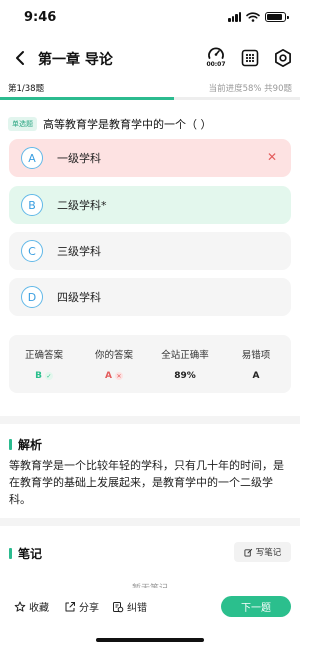 Image resolution: width=320 pixels, height=649 pixels. I want to click on option-text: 二级学科*, so click(82, 205).